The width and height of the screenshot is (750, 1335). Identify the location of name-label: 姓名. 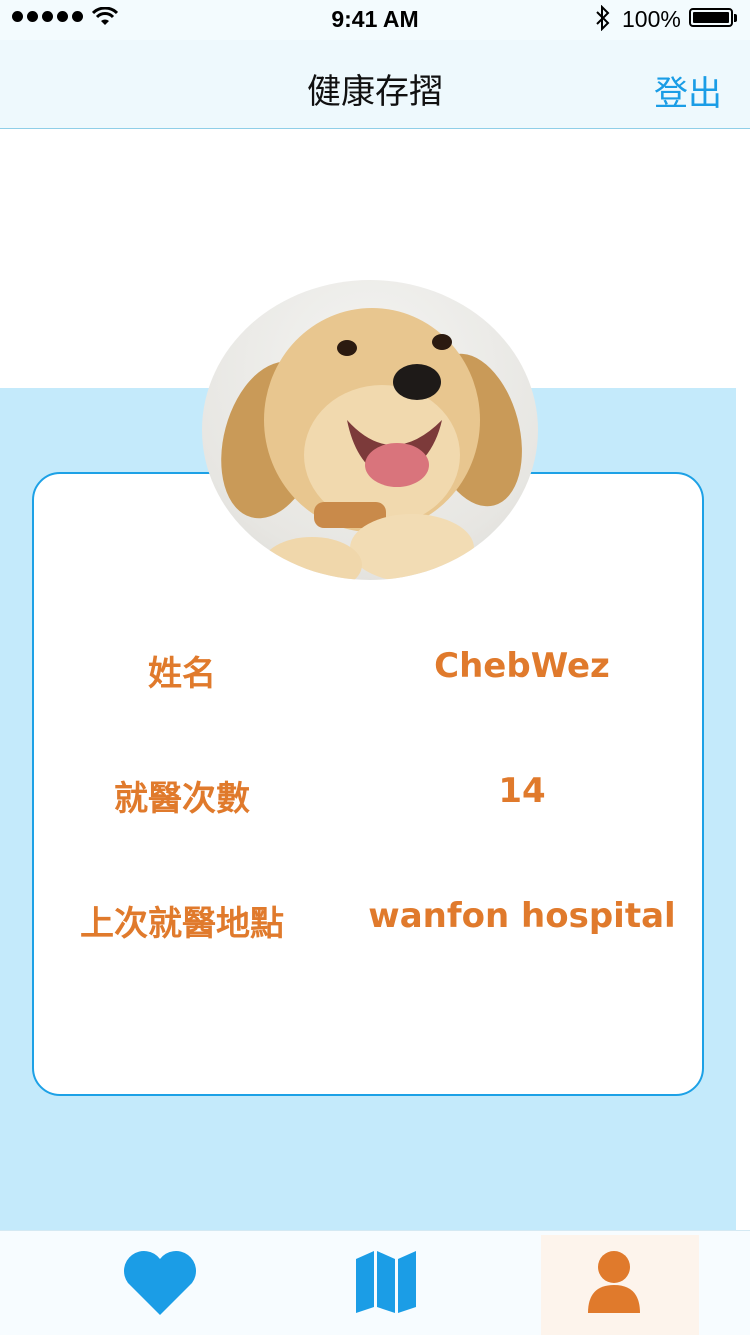
(182, 674).